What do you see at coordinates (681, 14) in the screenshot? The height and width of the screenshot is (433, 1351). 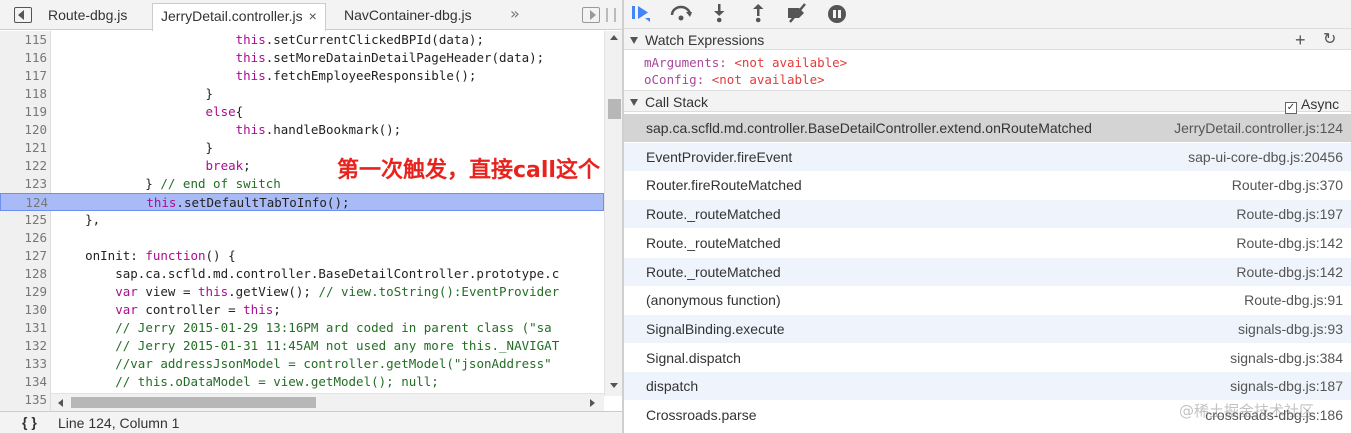 I see `step-over-icon` at bounding box center [681, 14].